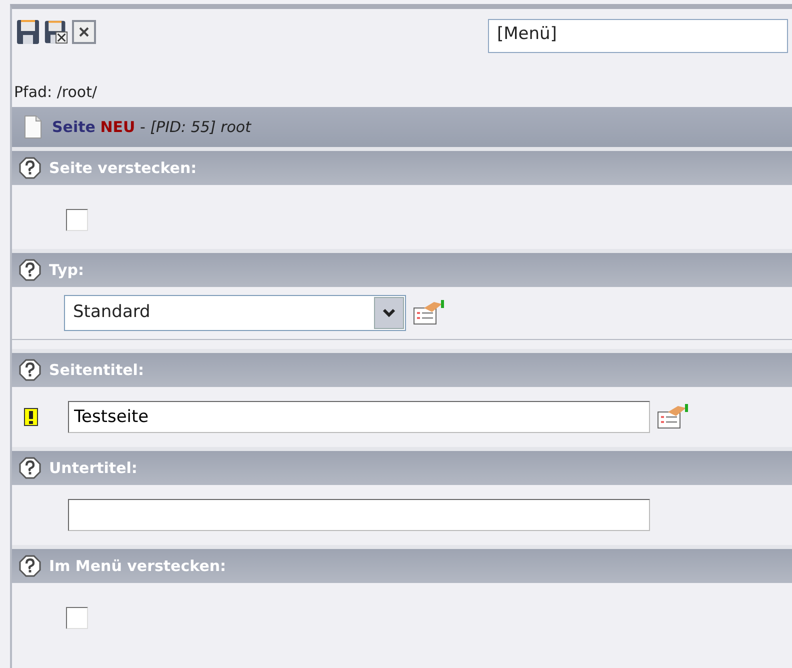  What do you see at coordinates (28, 32) in the screenshot?
I see `save-icon` at bounding box center [28, 32].